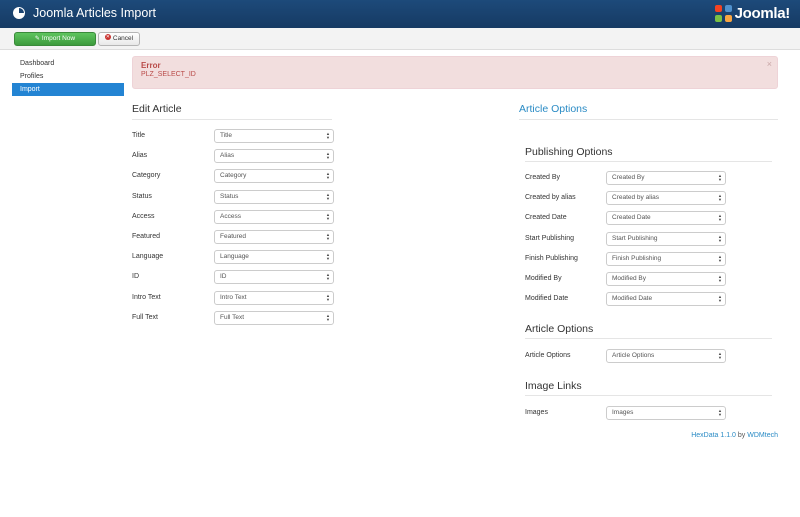  I want to click on alert-heading: Error, so click(151, 65).